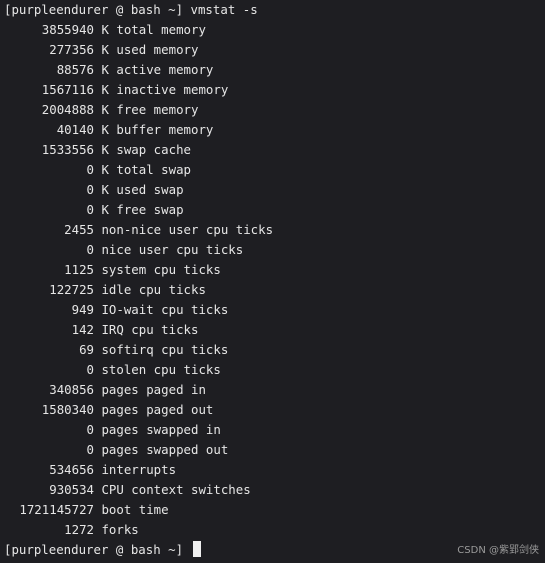  I want to click on text-cursor, so click(196, 549).